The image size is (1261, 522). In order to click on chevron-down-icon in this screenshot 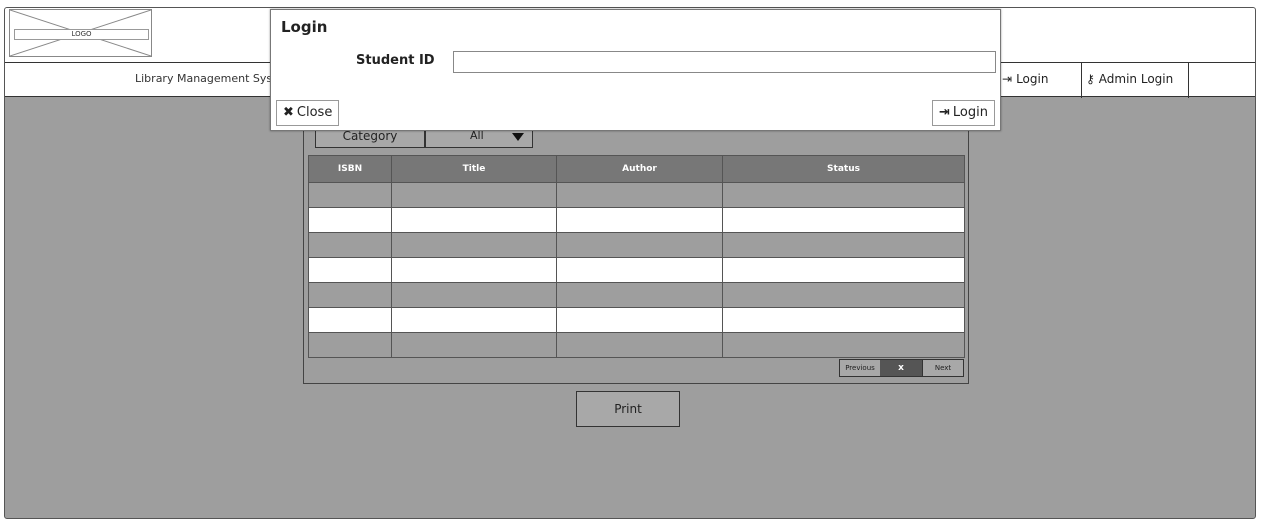, I will do `click(518, 137)`.